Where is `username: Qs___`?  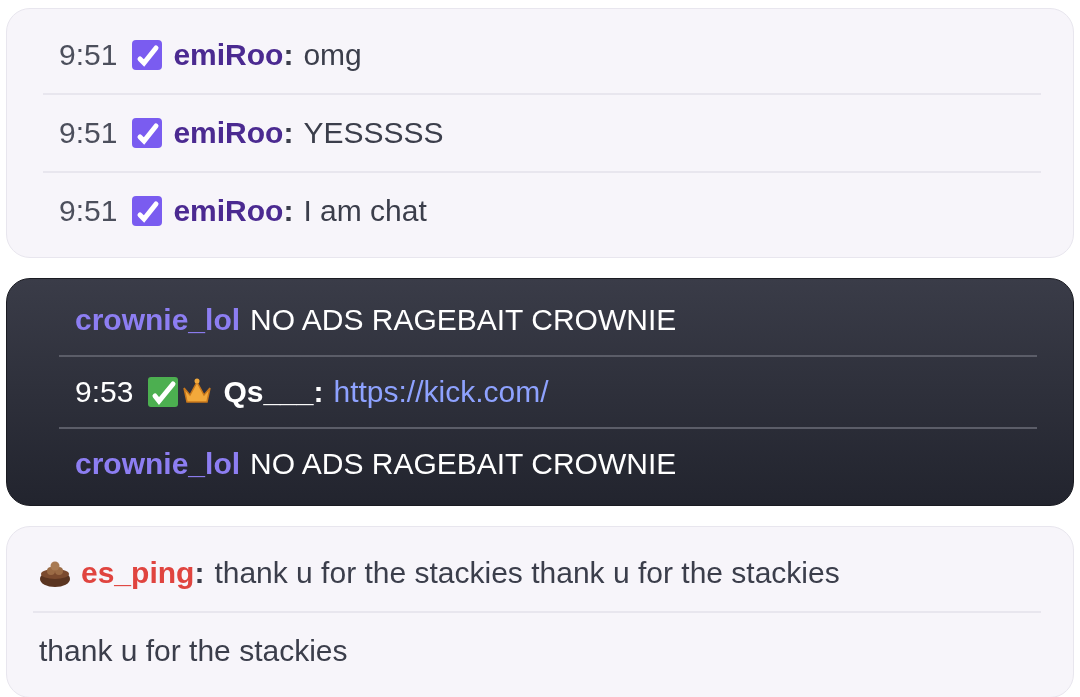
username: Qs___ is located at coordinates (268, 392).